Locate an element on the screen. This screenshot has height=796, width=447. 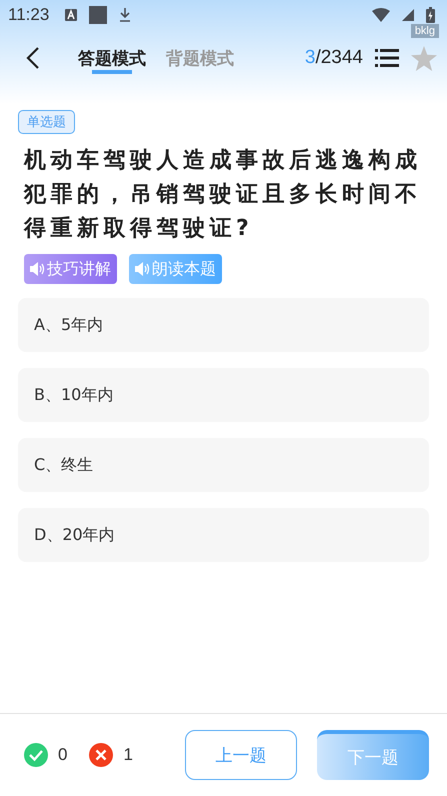
answer-option: D、20年内 is located at coordinates (223, 535).